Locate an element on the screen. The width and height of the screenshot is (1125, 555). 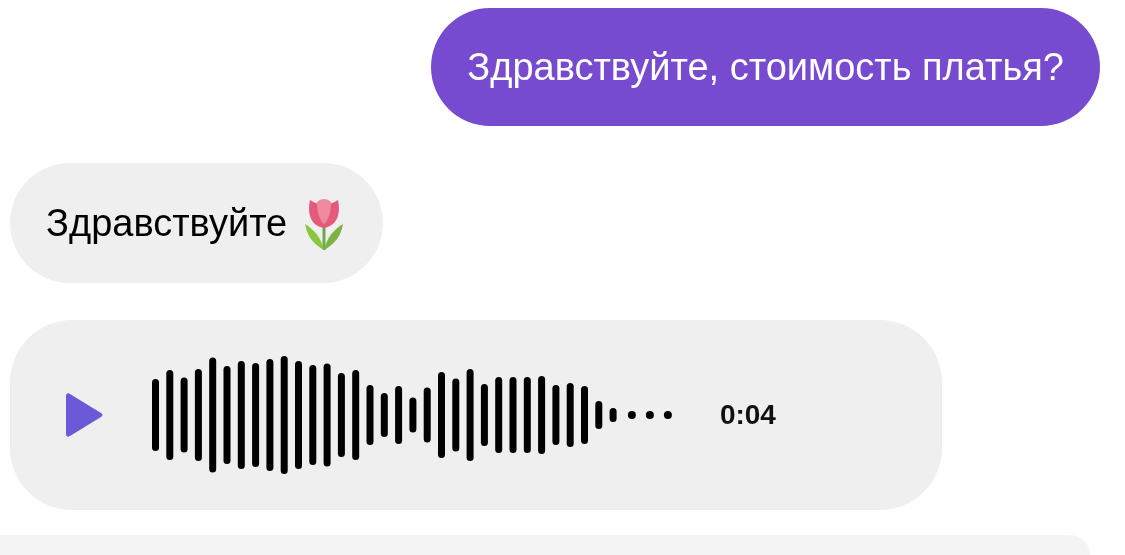
message-bubble: Здравствуйте, стоимость платья? is located at coordinates (765, 67).